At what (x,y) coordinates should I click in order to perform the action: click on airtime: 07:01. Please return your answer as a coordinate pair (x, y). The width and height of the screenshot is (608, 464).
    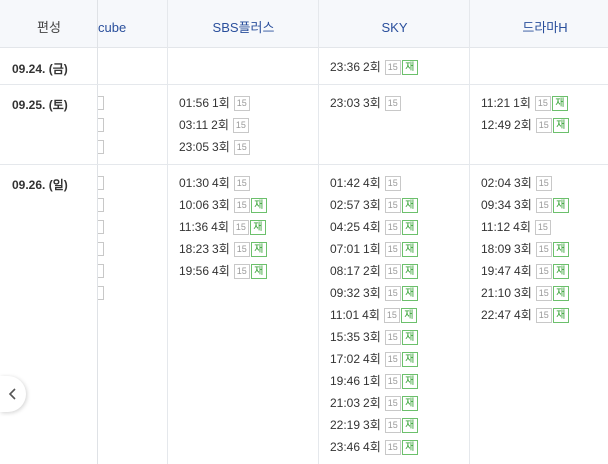
    Looking at the image, I should click on (345, 249).